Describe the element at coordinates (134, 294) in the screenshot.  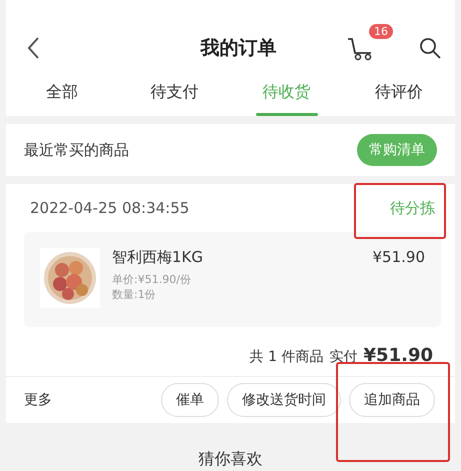
I see `quantity: 数量:1份` at that location.